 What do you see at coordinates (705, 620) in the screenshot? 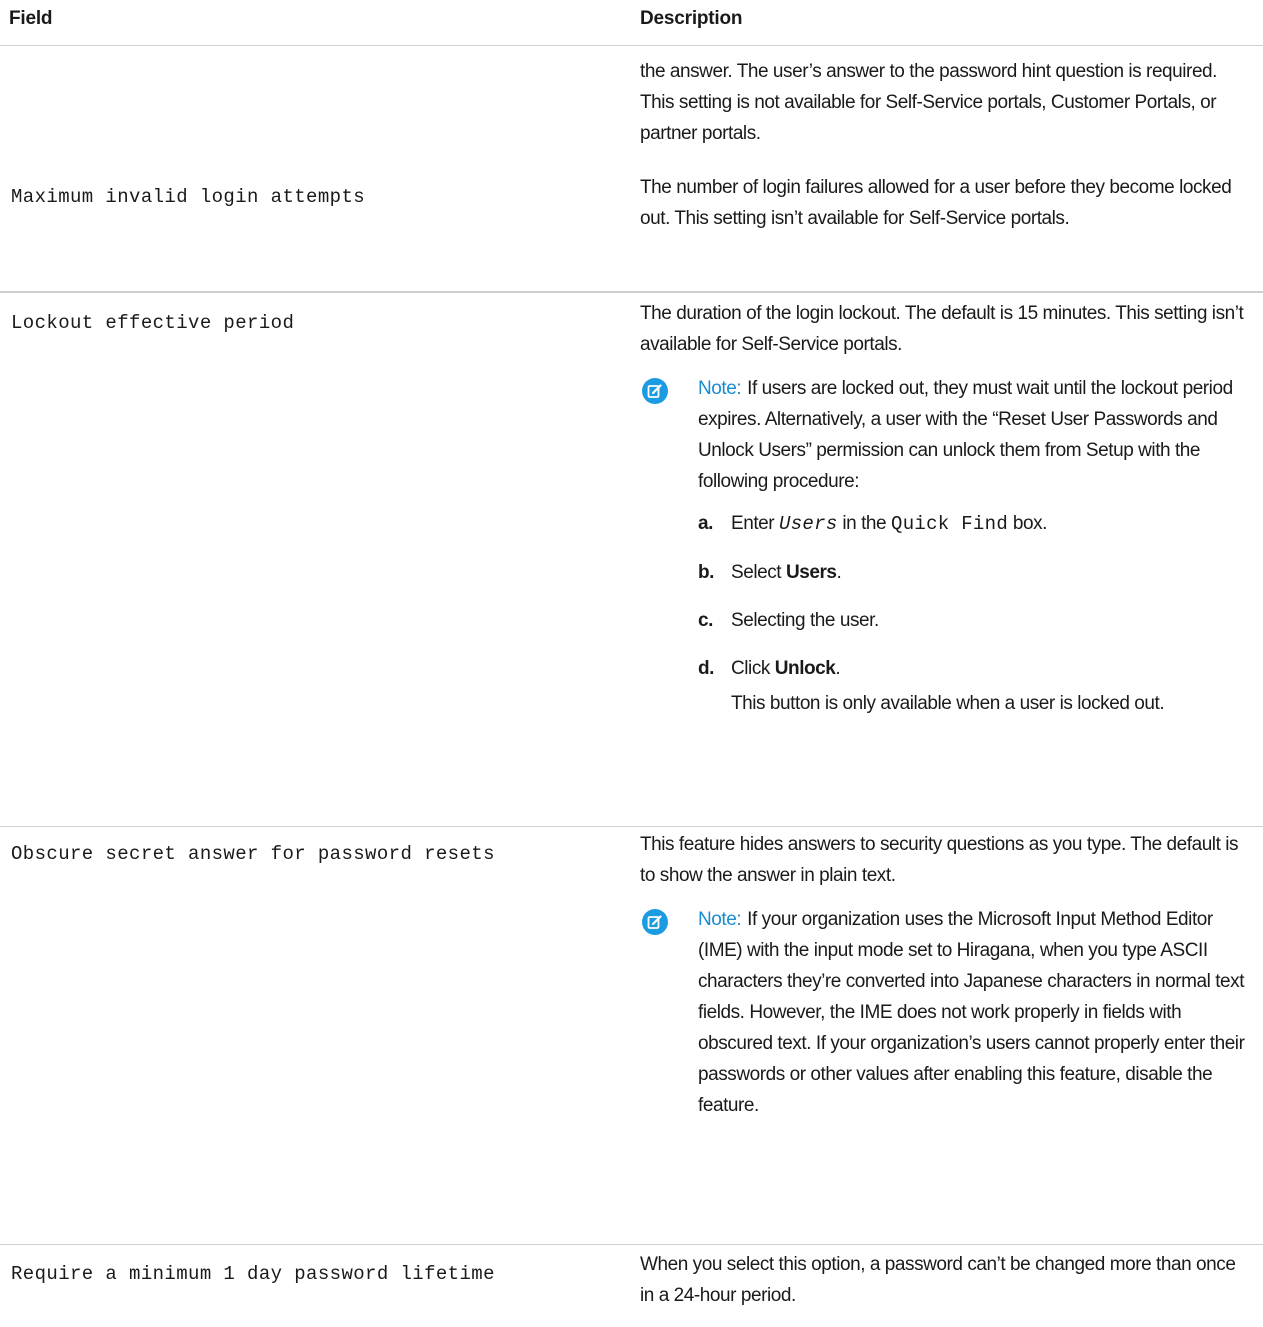
I see `step-letter: c.` at bounding box center [705, 620].